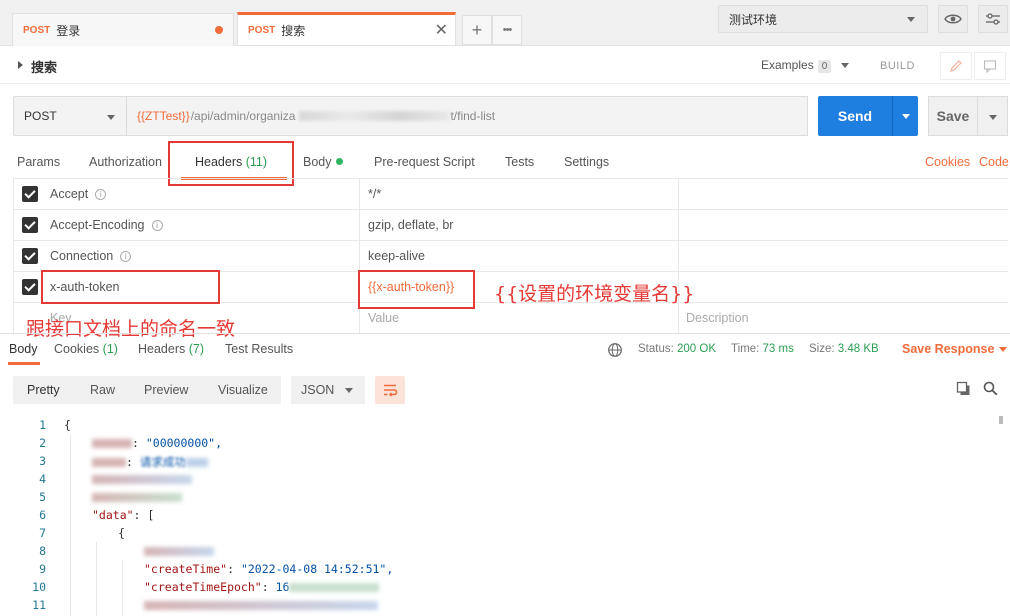 This screenshot has height=616, width=1010. Describe the element at coordinates (43, 390) in the screenshot. I see `view-pretty: Pretty` at that location.